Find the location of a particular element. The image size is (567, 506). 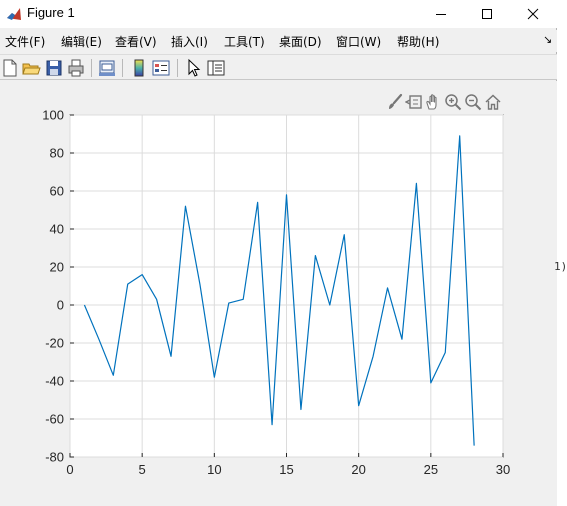

background-window-text: 1) is located at coordinates (560, 266).